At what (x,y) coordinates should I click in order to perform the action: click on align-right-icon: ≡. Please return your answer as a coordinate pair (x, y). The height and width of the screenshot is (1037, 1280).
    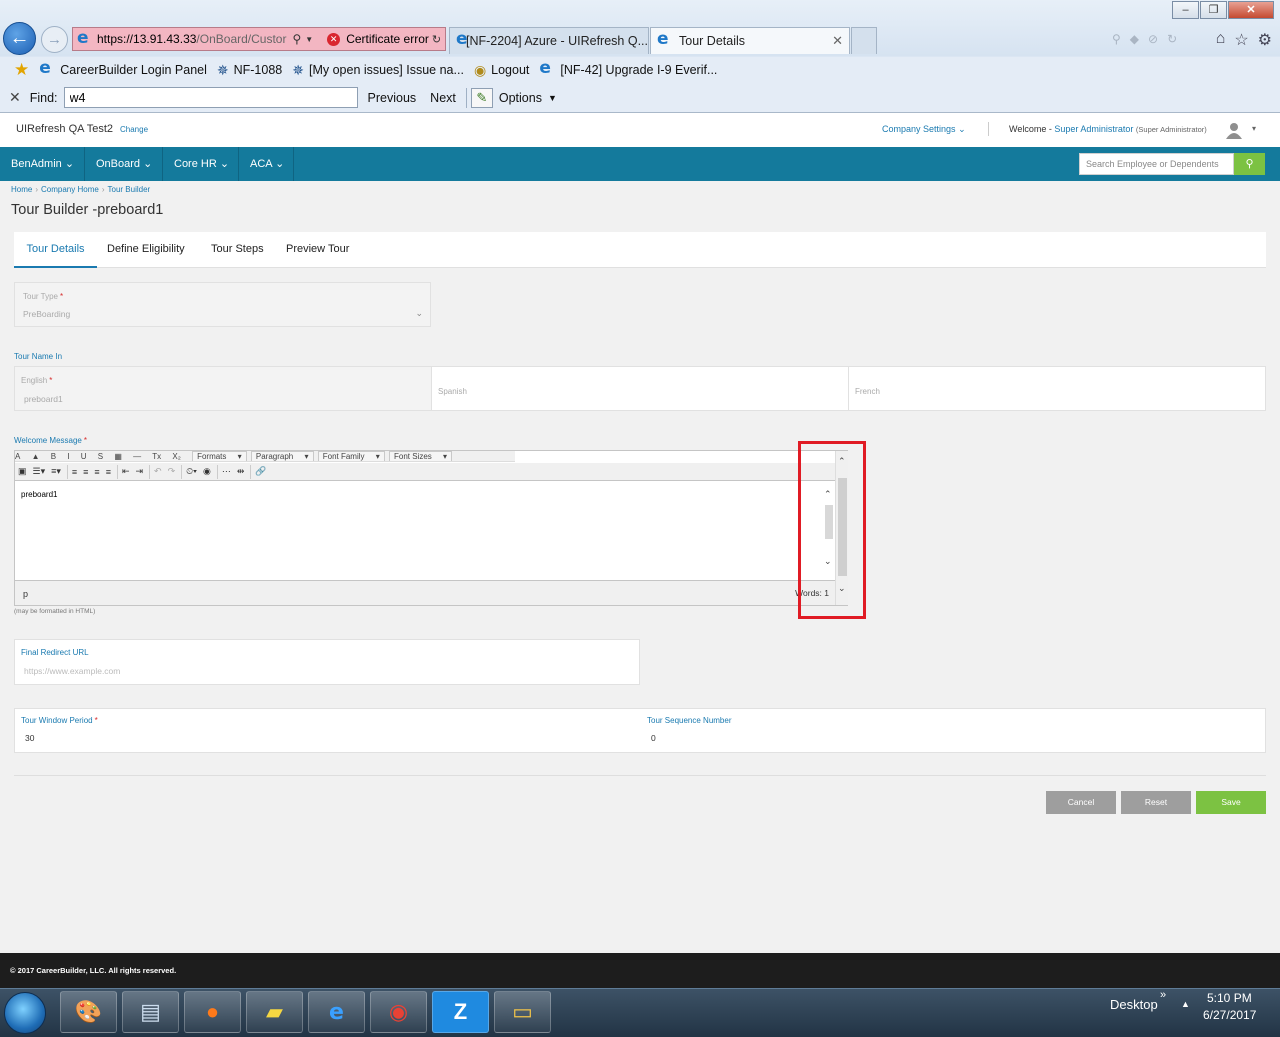
    Looking at the image, I should click on (96, 472).